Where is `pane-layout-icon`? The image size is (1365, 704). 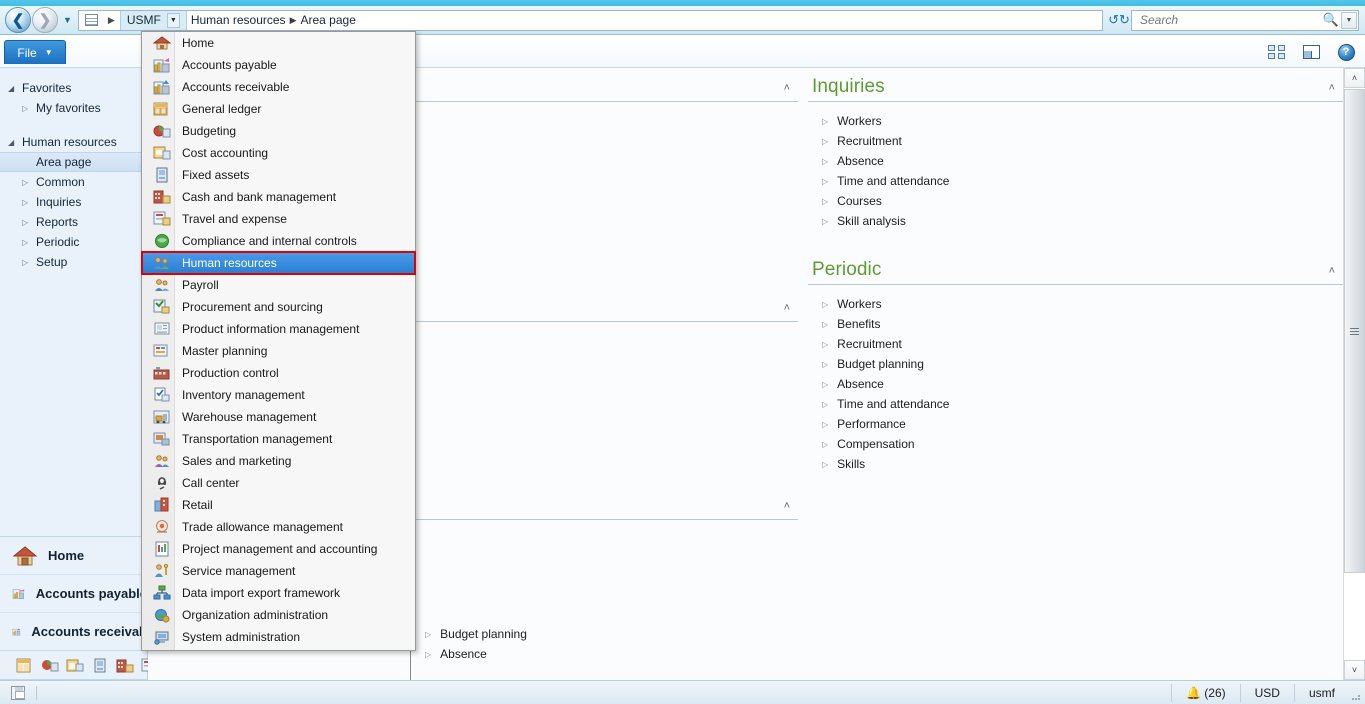 pane-layout-icon is located at coordinates (1311, 52).